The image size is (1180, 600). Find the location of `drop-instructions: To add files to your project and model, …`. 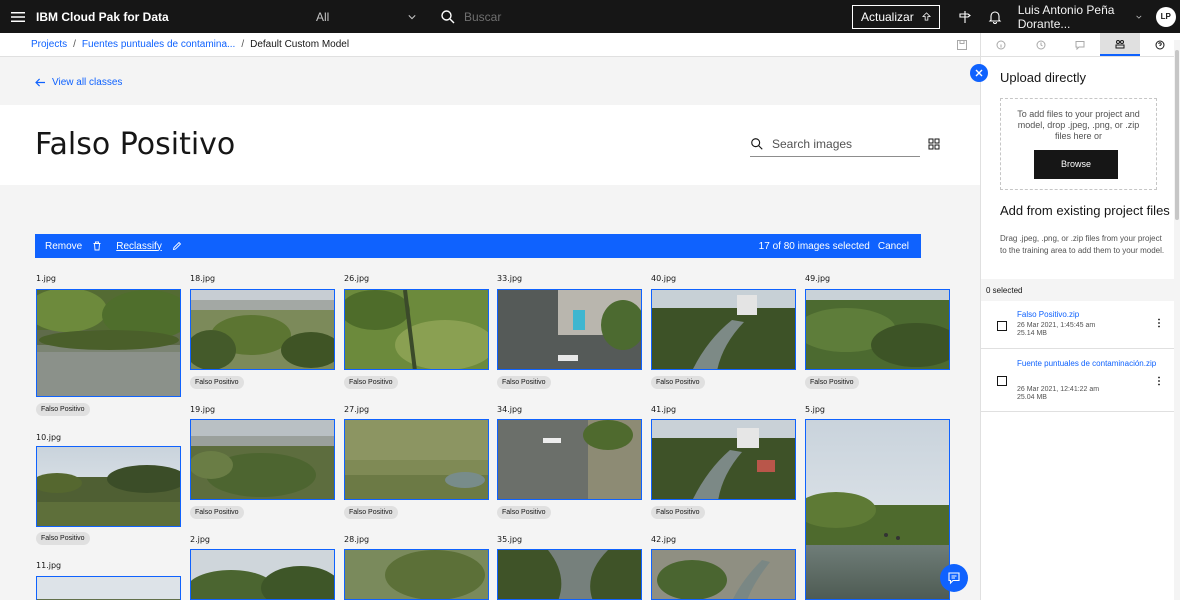

drop-instructions: To add files to your project and model, … is located at coordinates (1078, 125).